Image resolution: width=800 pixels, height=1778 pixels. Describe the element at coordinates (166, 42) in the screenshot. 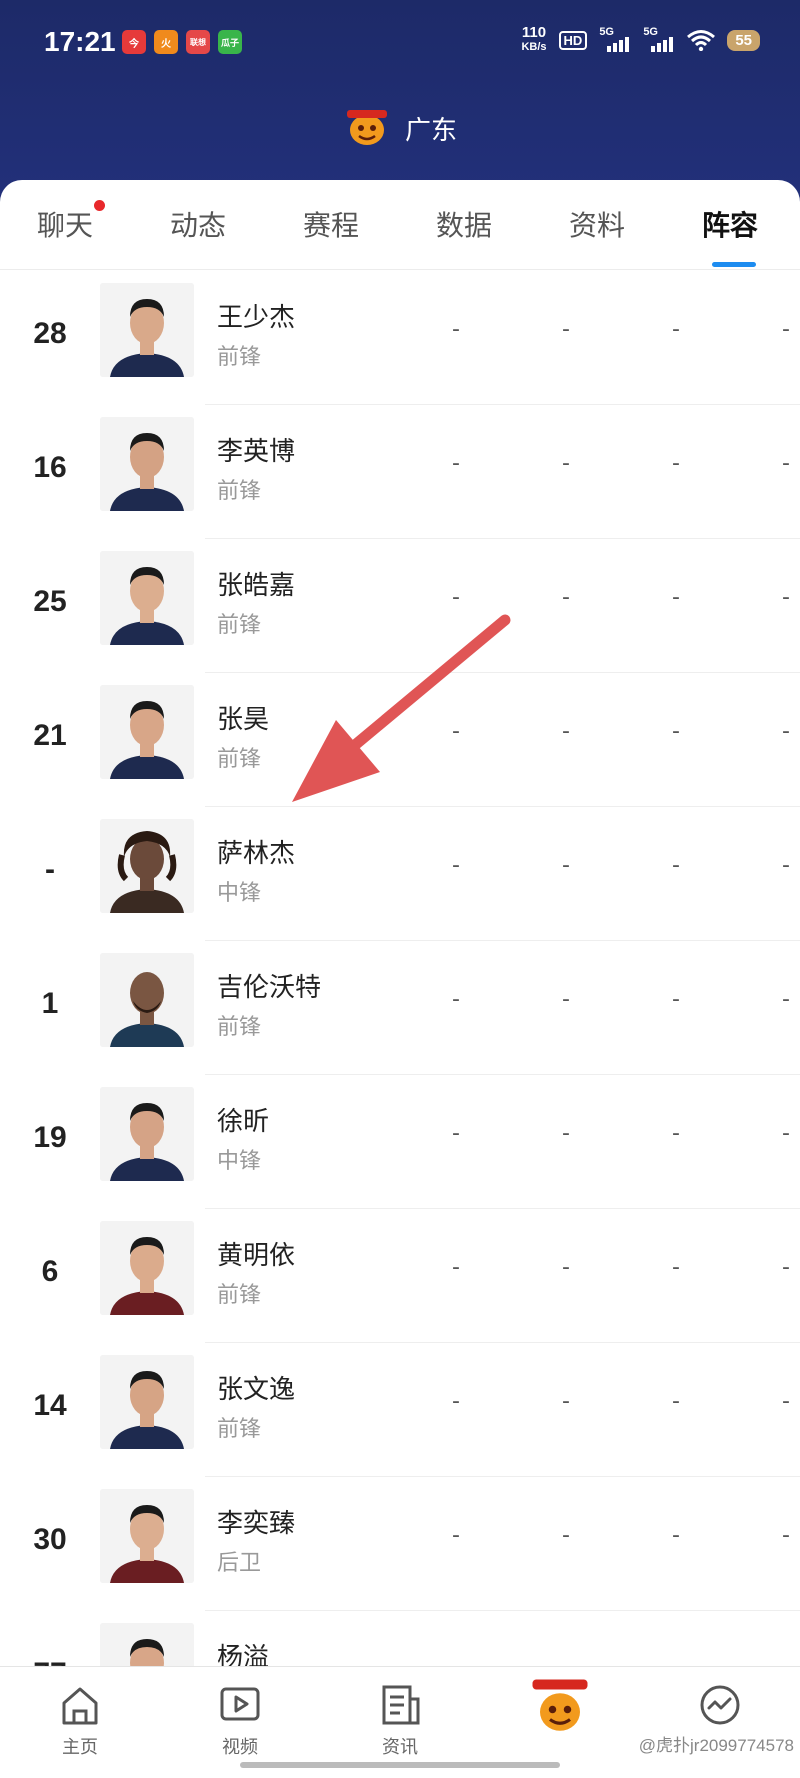

I see `app-notification-icon: 火` at that location.